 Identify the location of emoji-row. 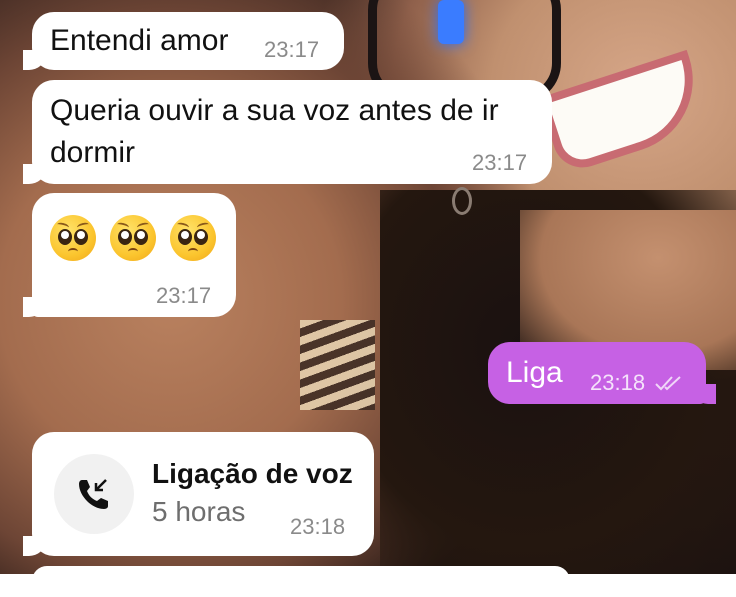
(140, 238).